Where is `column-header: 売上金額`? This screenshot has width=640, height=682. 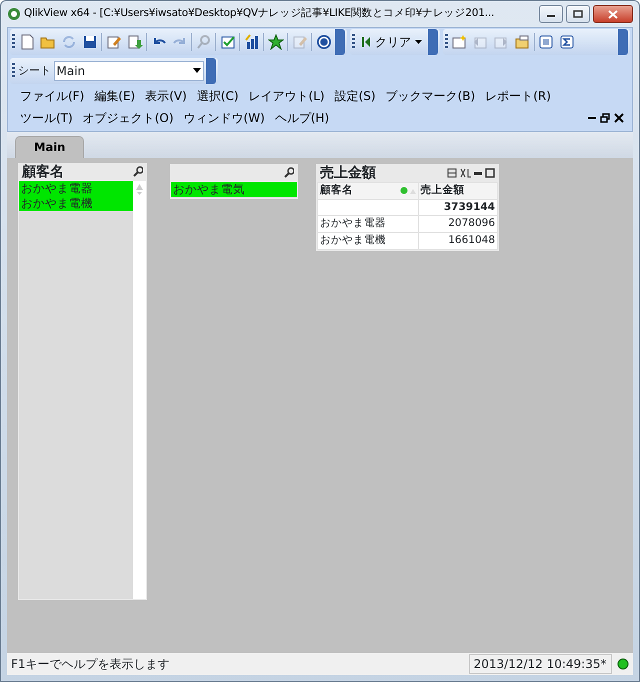
column-header: 売上金額 is located at coordinates (458, 190).